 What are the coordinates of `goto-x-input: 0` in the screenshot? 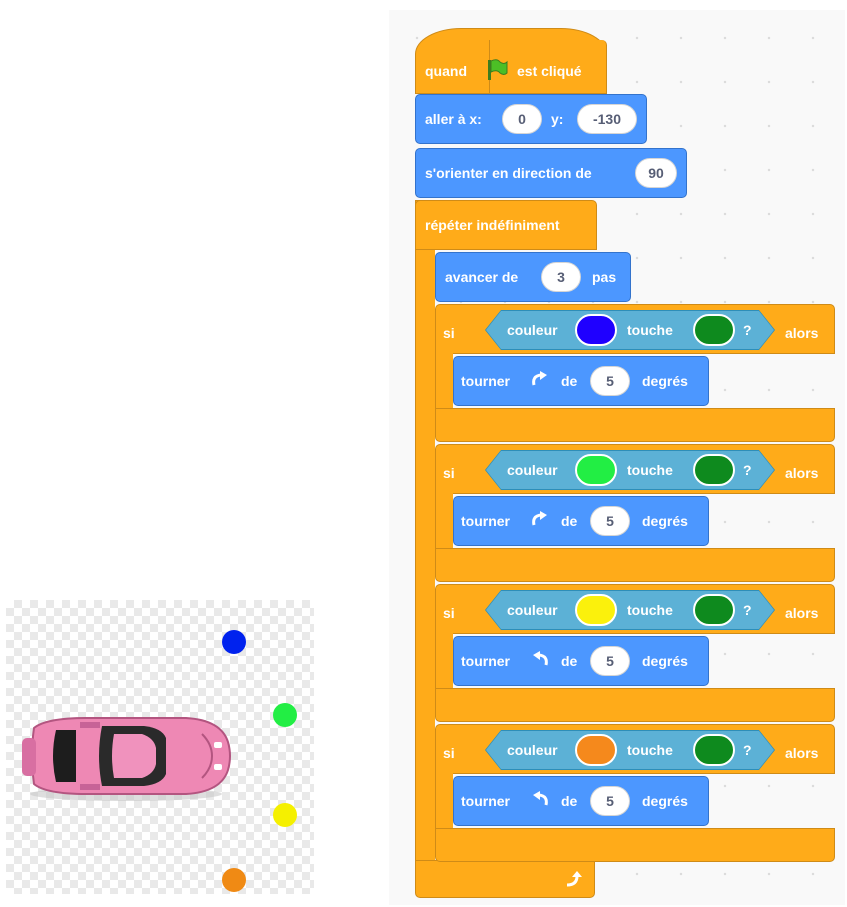 It's located at (522, 119).